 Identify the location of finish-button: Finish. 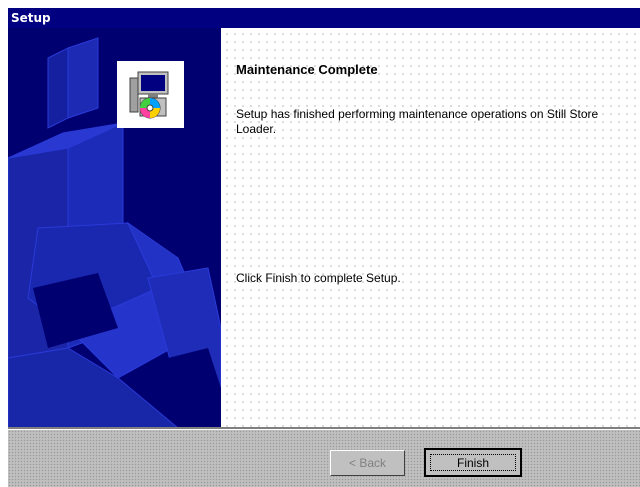
(473, 462).